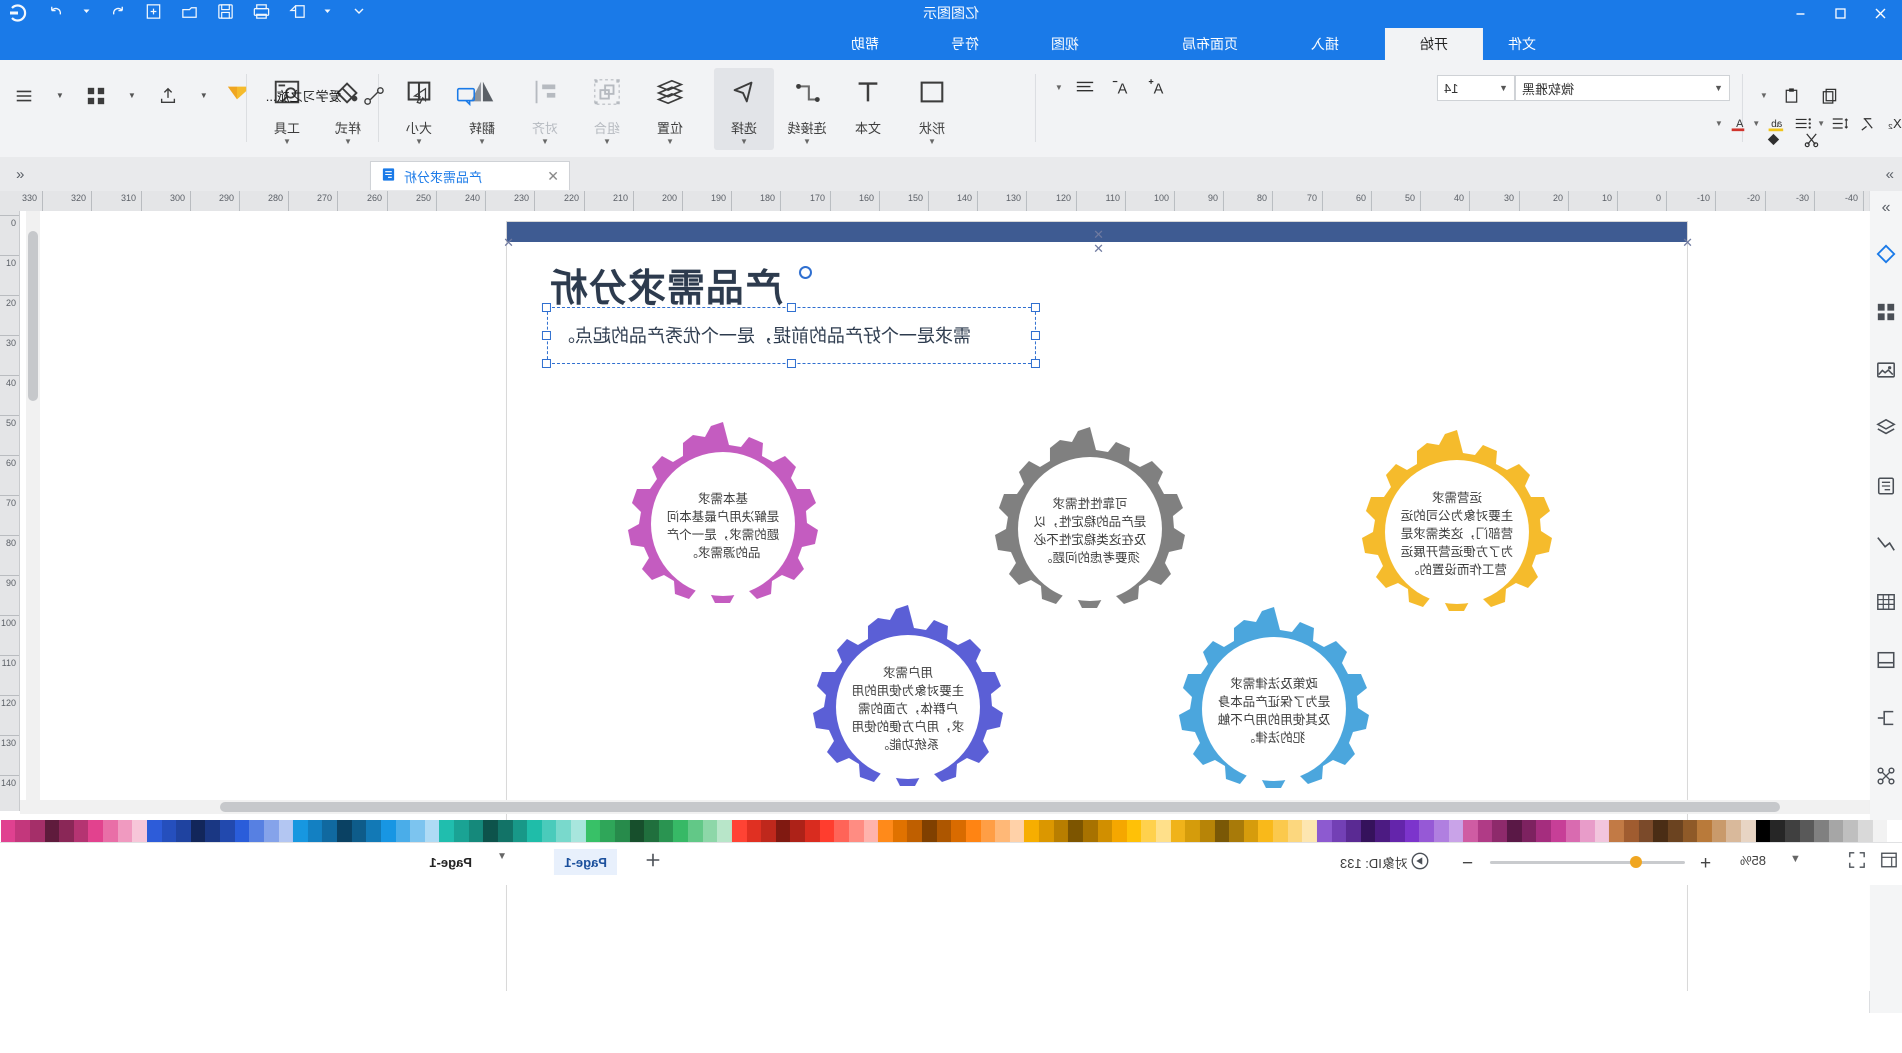 Image resolution: width=1902 pixels, height=1053 pixels. I want to click on sidebar-item-connector-tools, so click(1886, 776).